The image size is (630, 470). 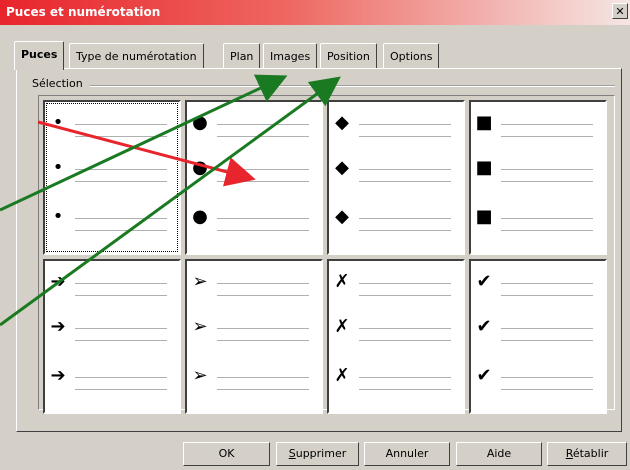 I want to click on ok-button-label: OK, so click(x=226, y=453).